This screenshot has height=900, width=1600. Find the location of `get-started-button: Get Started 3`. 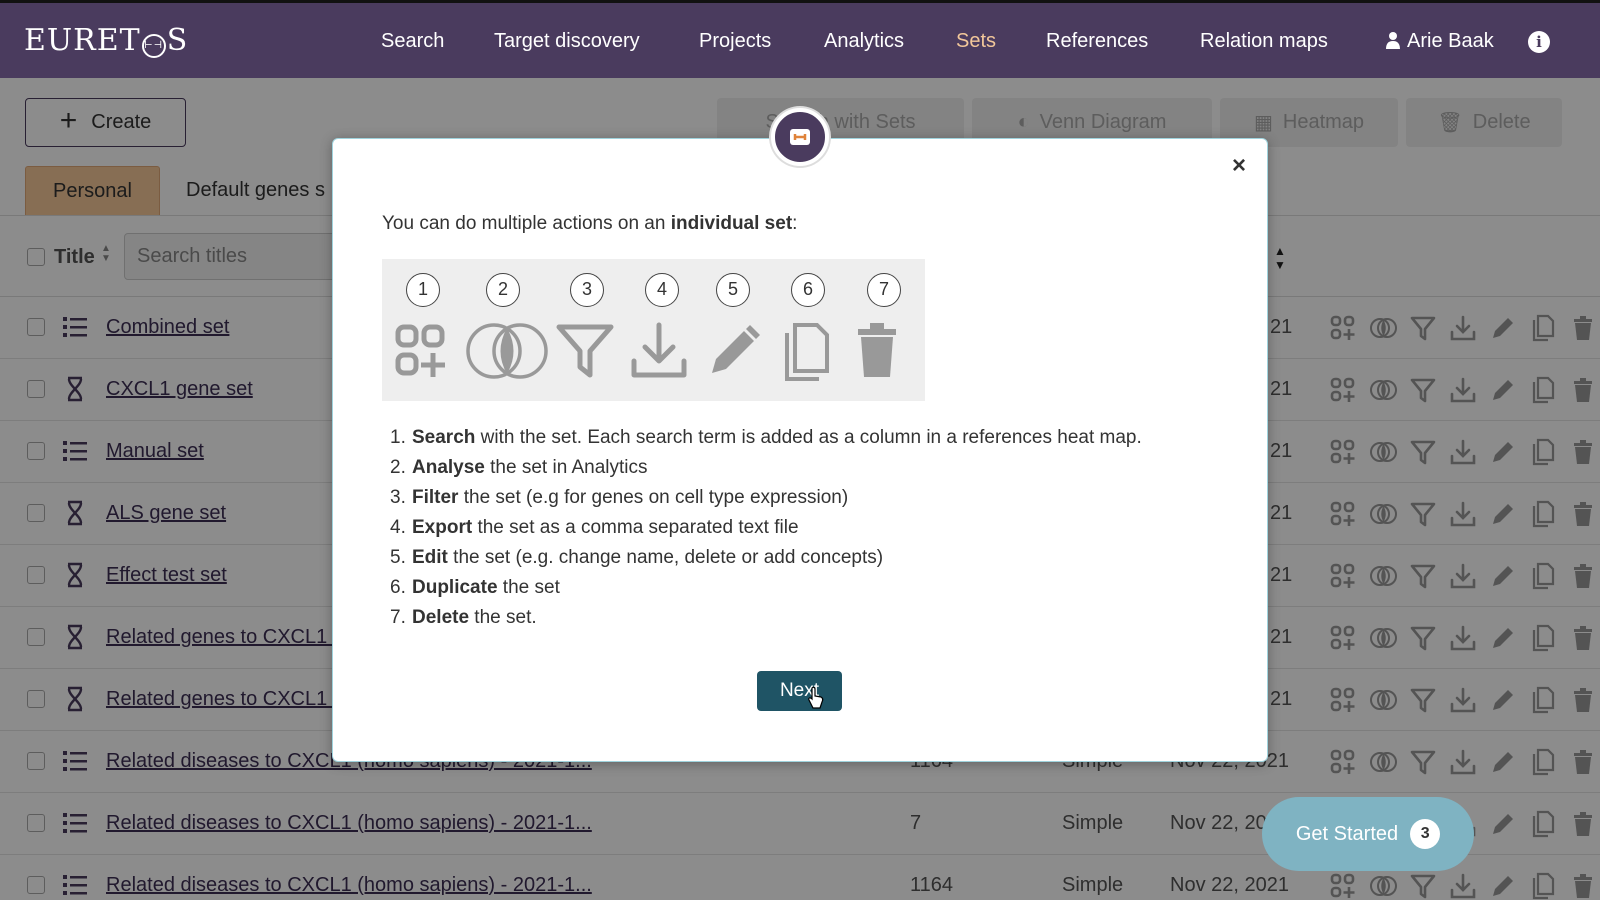

get-started-button: Get Started 3 is located at coordinates (1368, 834).